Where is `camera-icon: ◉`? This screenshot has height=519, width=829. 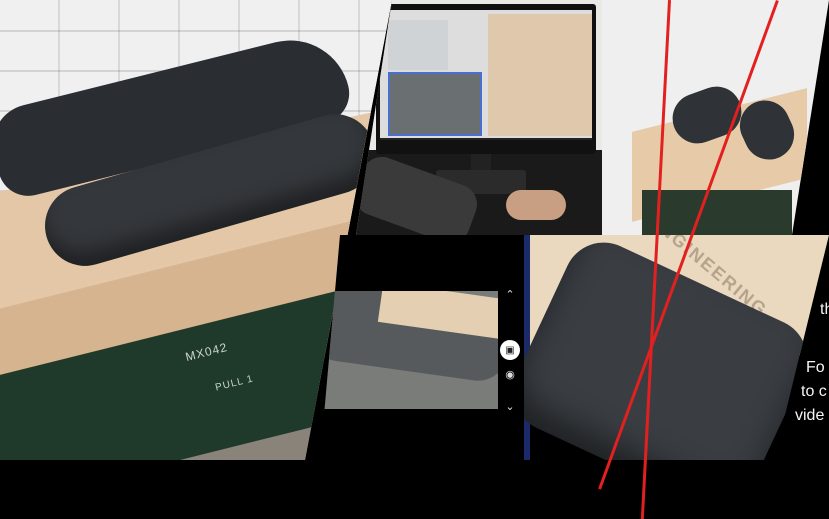 camera-icon: ◉ is located at coordinates (510, 374).